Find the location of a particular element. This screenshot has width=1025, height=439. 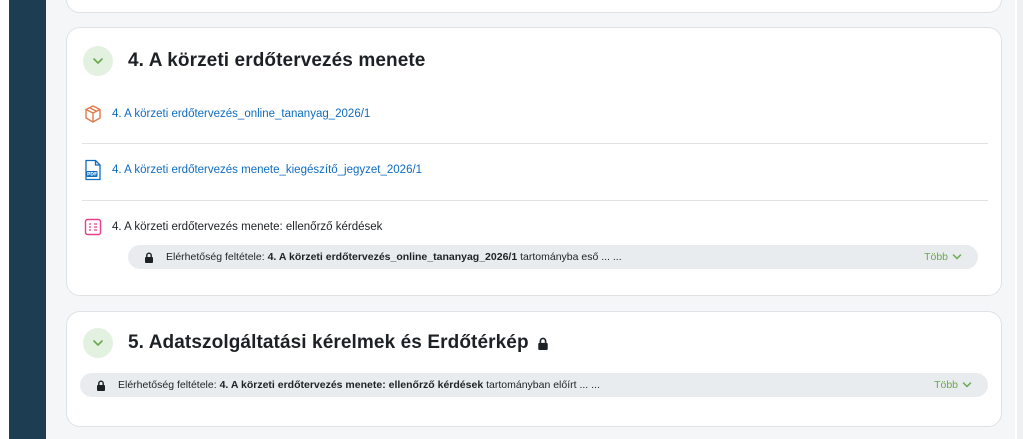

section-4-header: 4. A körzeti erdőtervezés menete is located at coordinates (254, 61).